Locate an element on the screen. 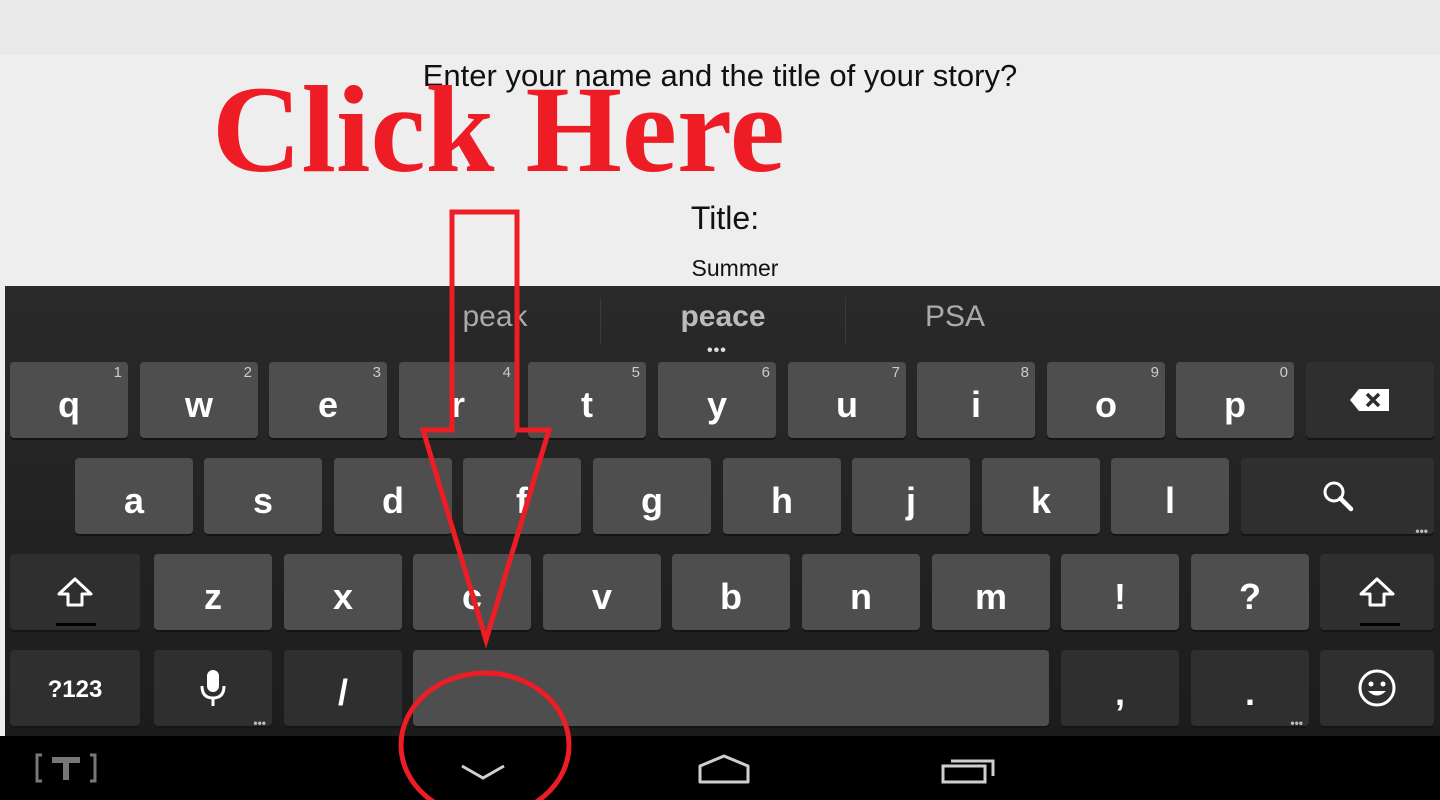 Image resolution: width=1440 pixels, height=800 pixels. key-label: h is located at coordinates (782, 500).